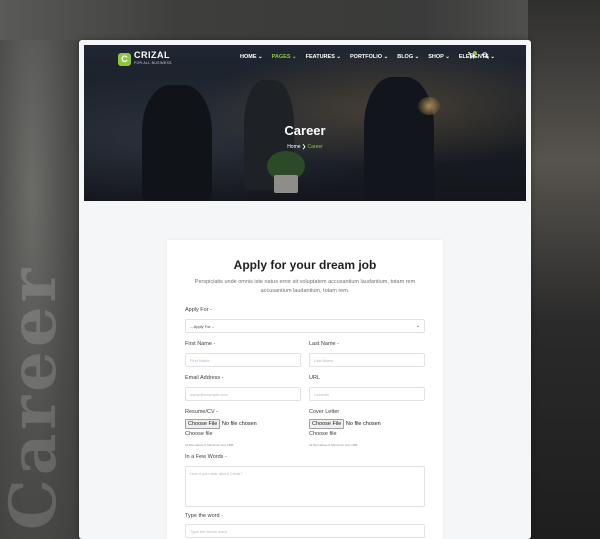 The width and height of the screenshot is (600, 539). I want to click on chevron-down-icon: ⌄, so click(417, 326).